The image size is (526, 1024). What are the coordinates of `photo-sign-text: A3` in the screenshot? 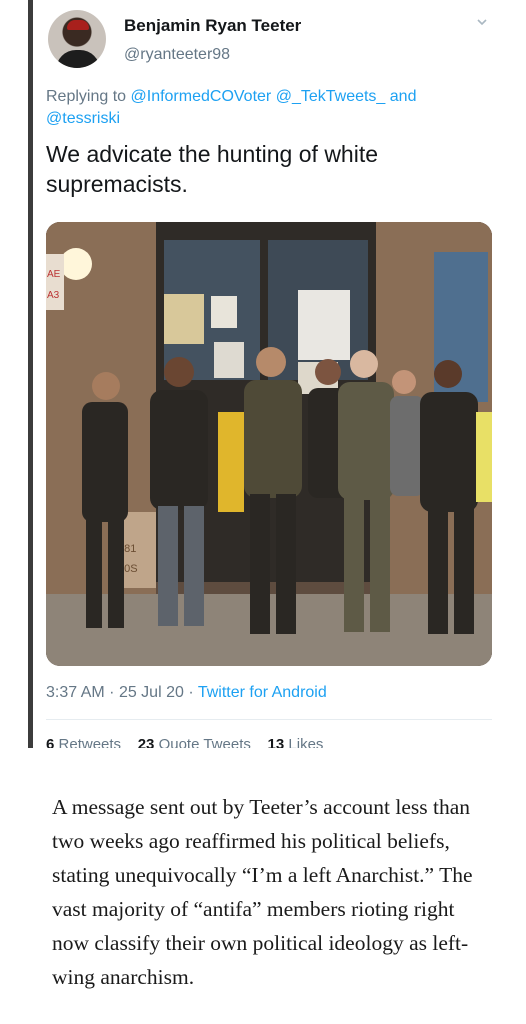 It's located at (53, 295).